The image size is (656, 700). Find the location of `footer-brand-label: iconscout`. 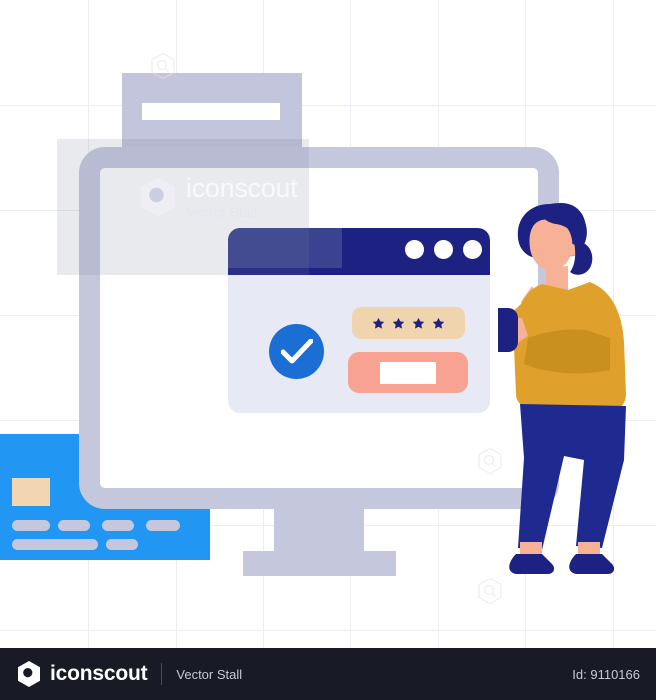

footer-brand-label: iconscout is located at coordinates (99, 673).